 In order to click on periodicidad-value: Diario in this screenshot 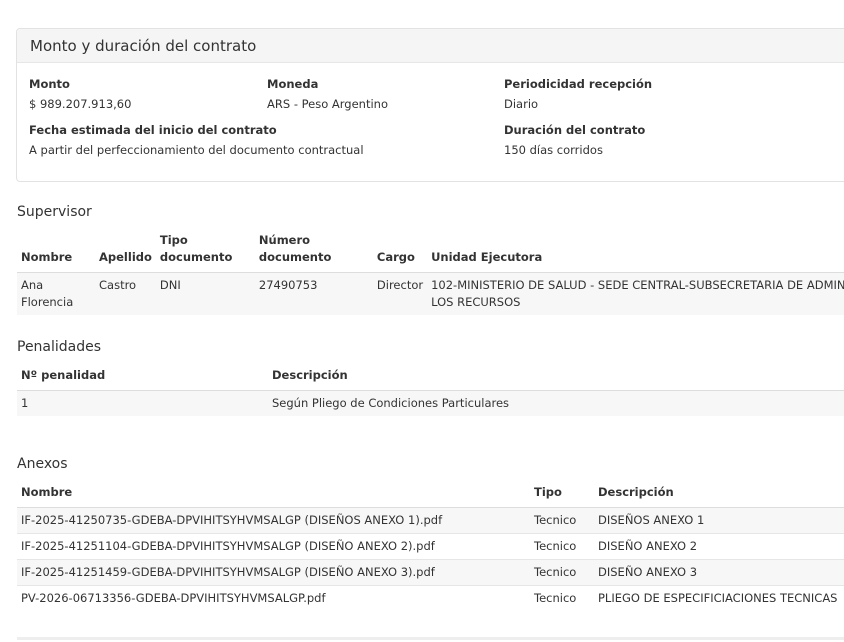, I will do `click(521, 104)`.